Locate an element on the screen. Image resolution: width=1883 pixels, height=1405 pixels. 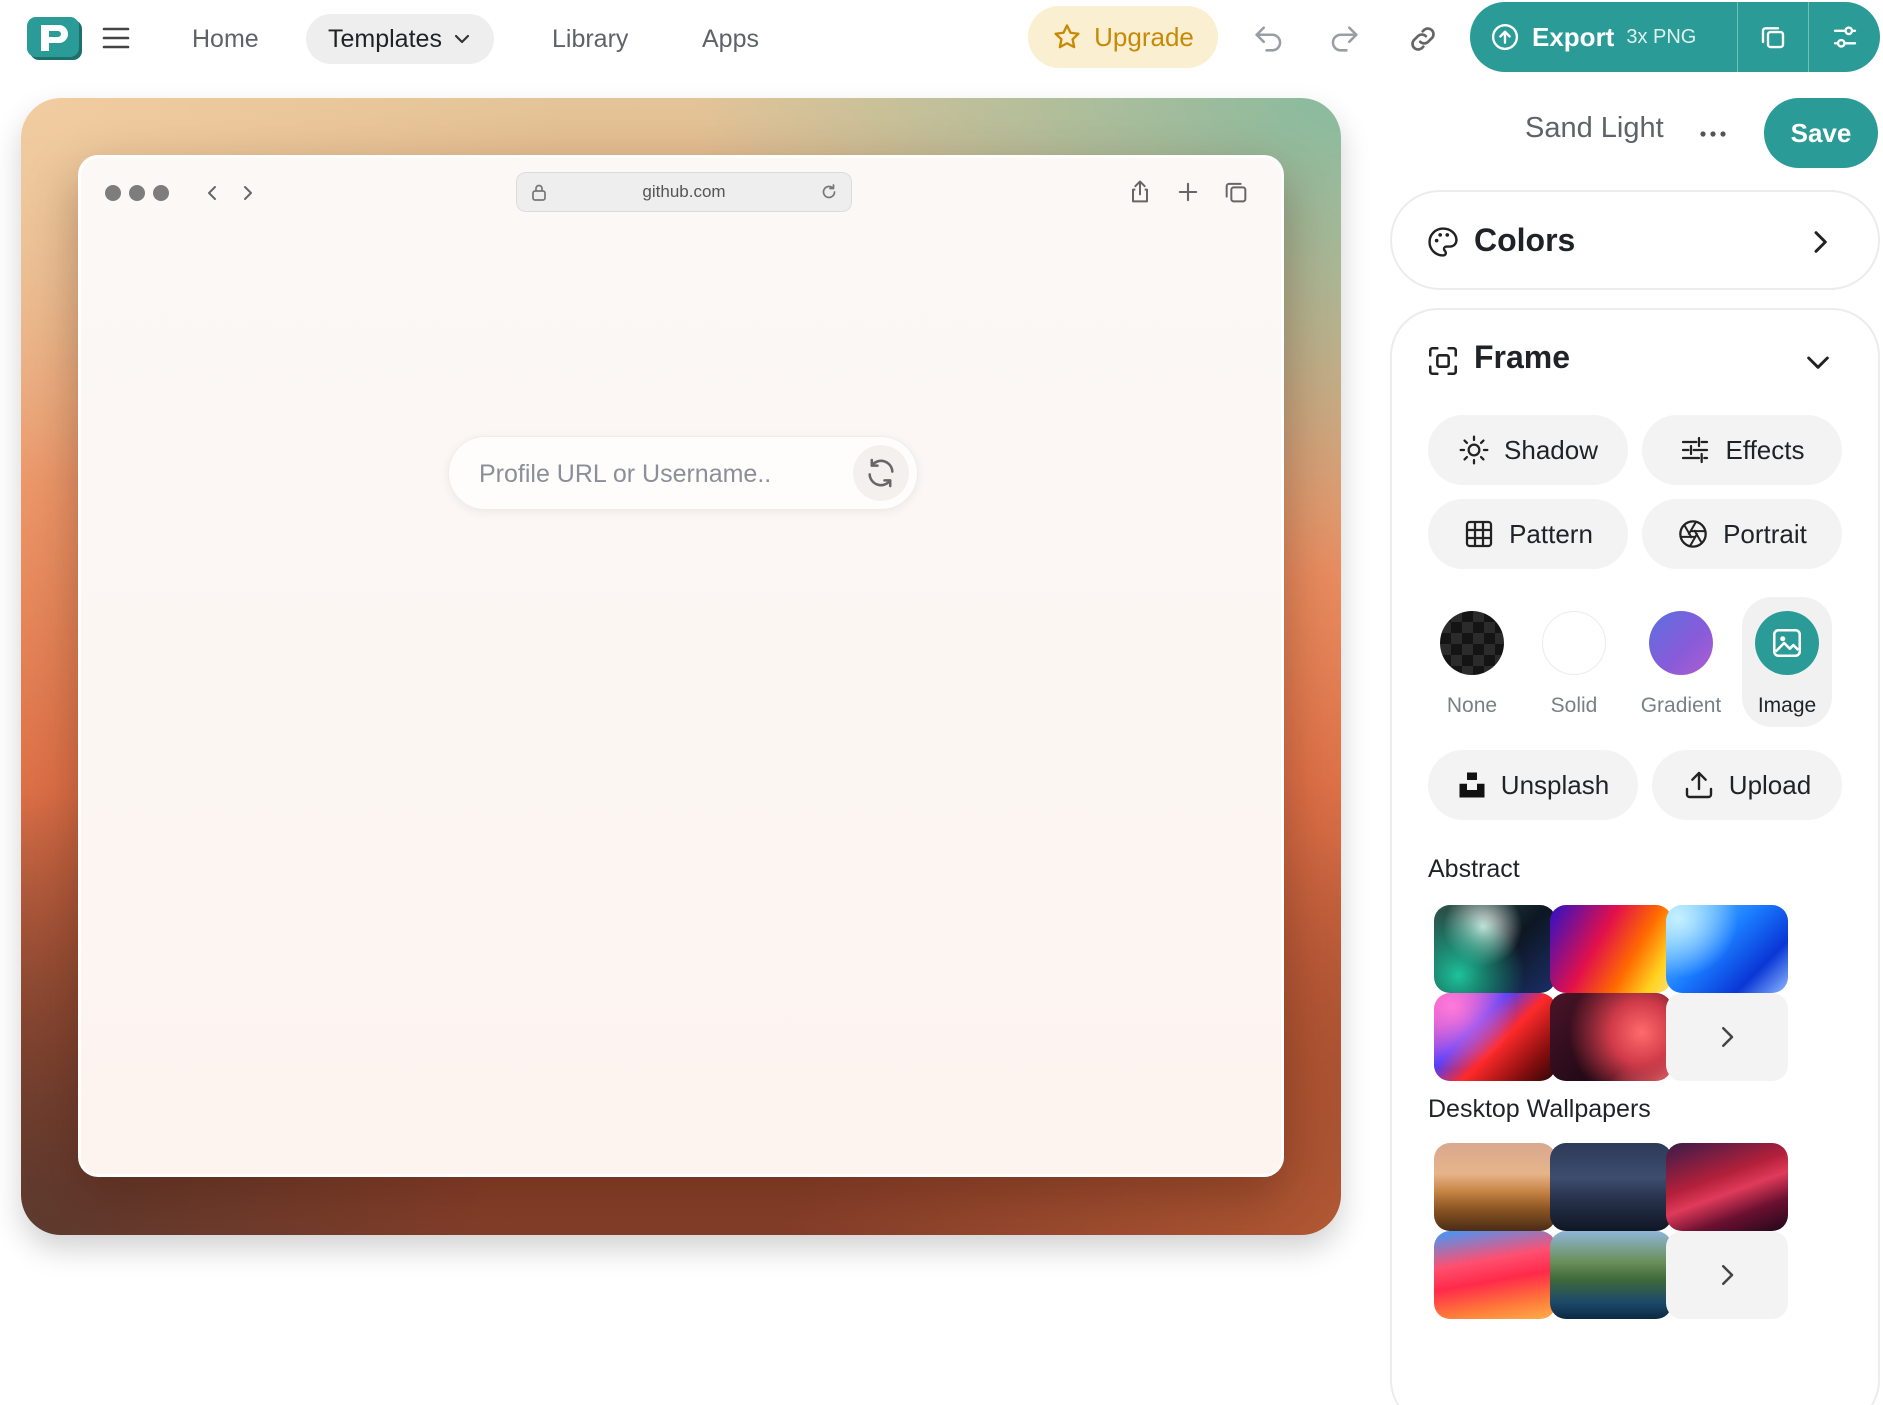
copy-icon is located at coordinates (1773, 38).